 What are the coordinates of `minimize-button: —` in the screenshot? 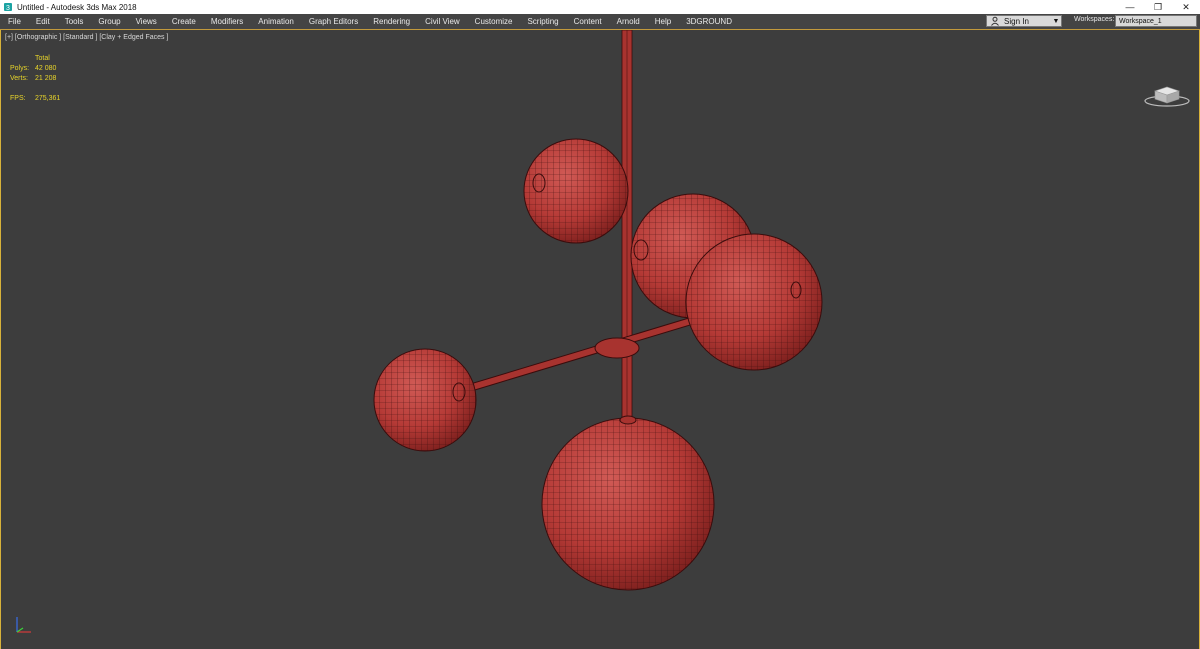 It's located at (1130, 7).